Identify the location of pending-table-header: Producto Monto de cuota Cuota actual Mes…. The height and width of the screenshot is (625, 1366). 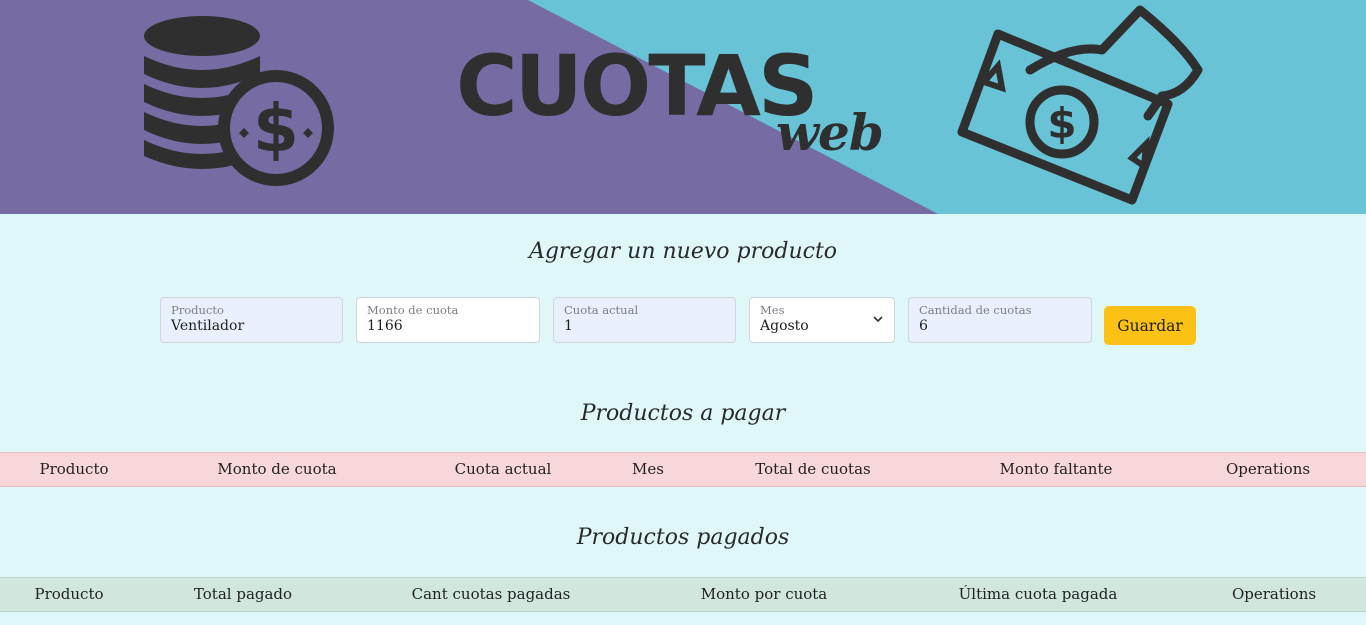
(683, 469).